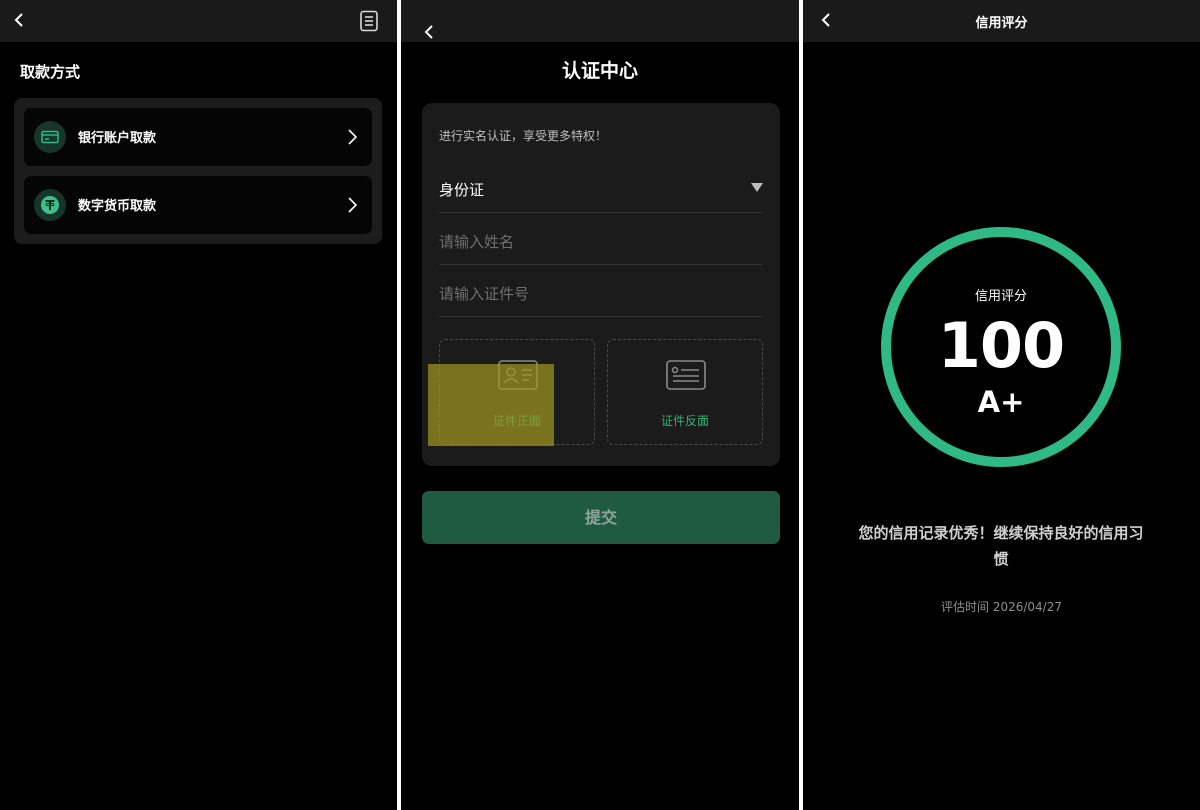  I want to click on id-type-value: 身份证, so click(462, 190).